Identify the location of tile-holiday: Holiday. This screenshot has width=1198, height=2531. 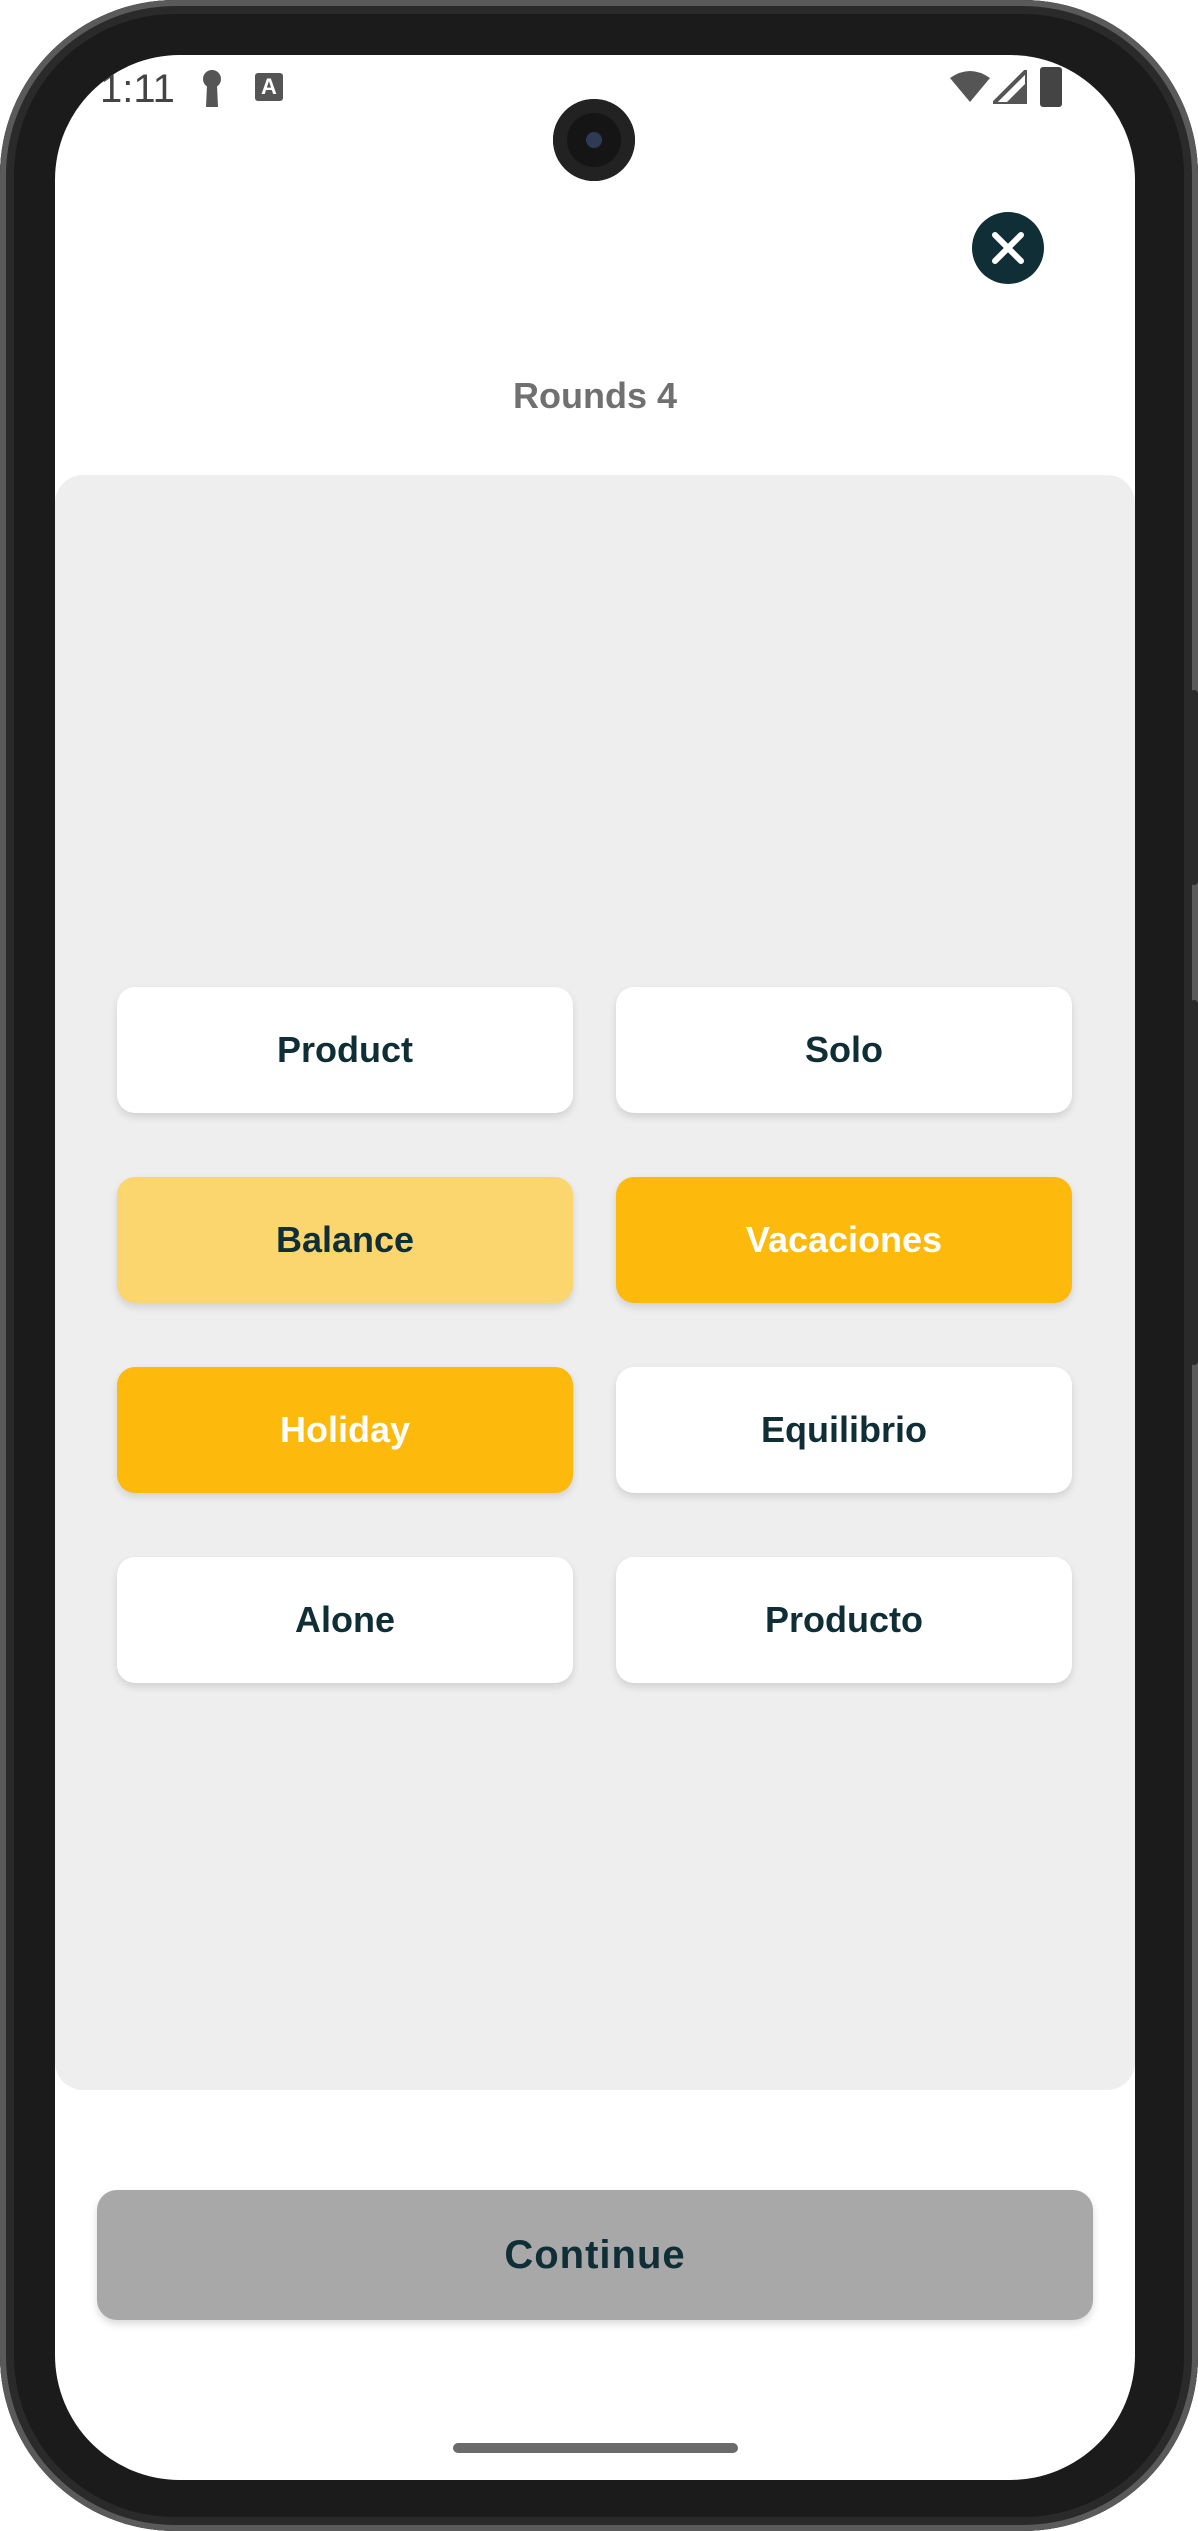
(345, 1430).